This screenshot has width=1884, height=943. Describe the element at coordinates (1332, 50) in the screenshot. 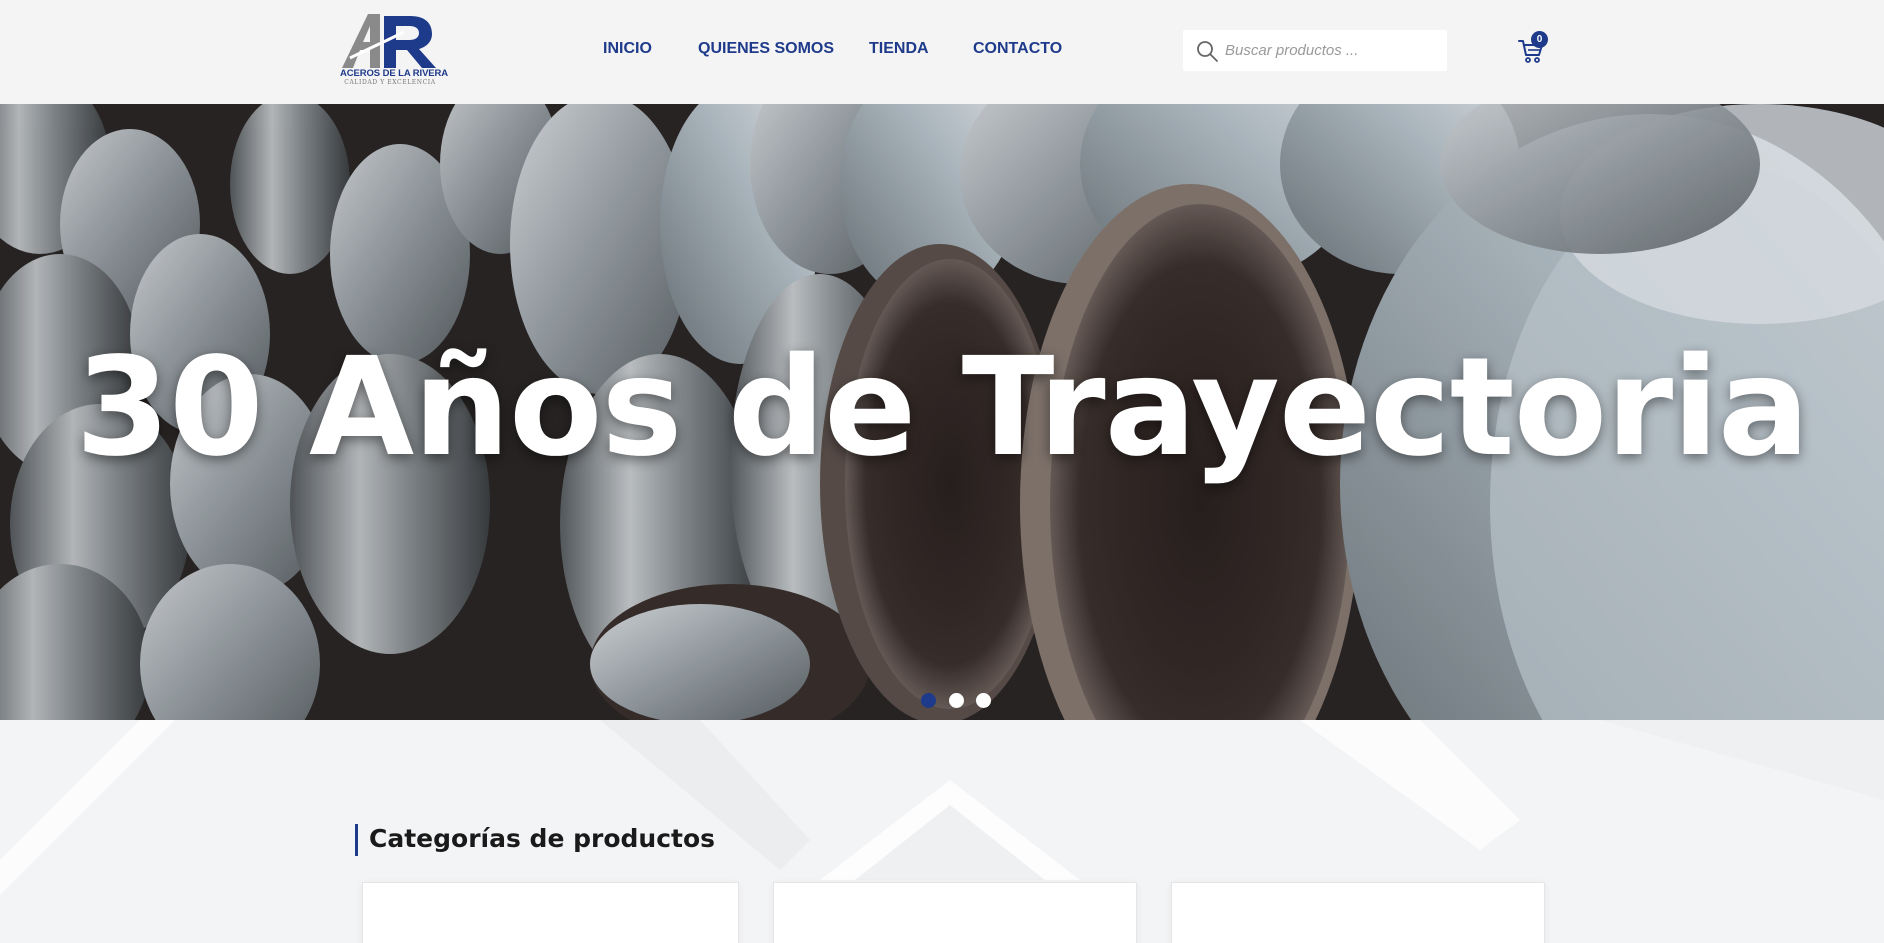

I see `search-input` at that location.